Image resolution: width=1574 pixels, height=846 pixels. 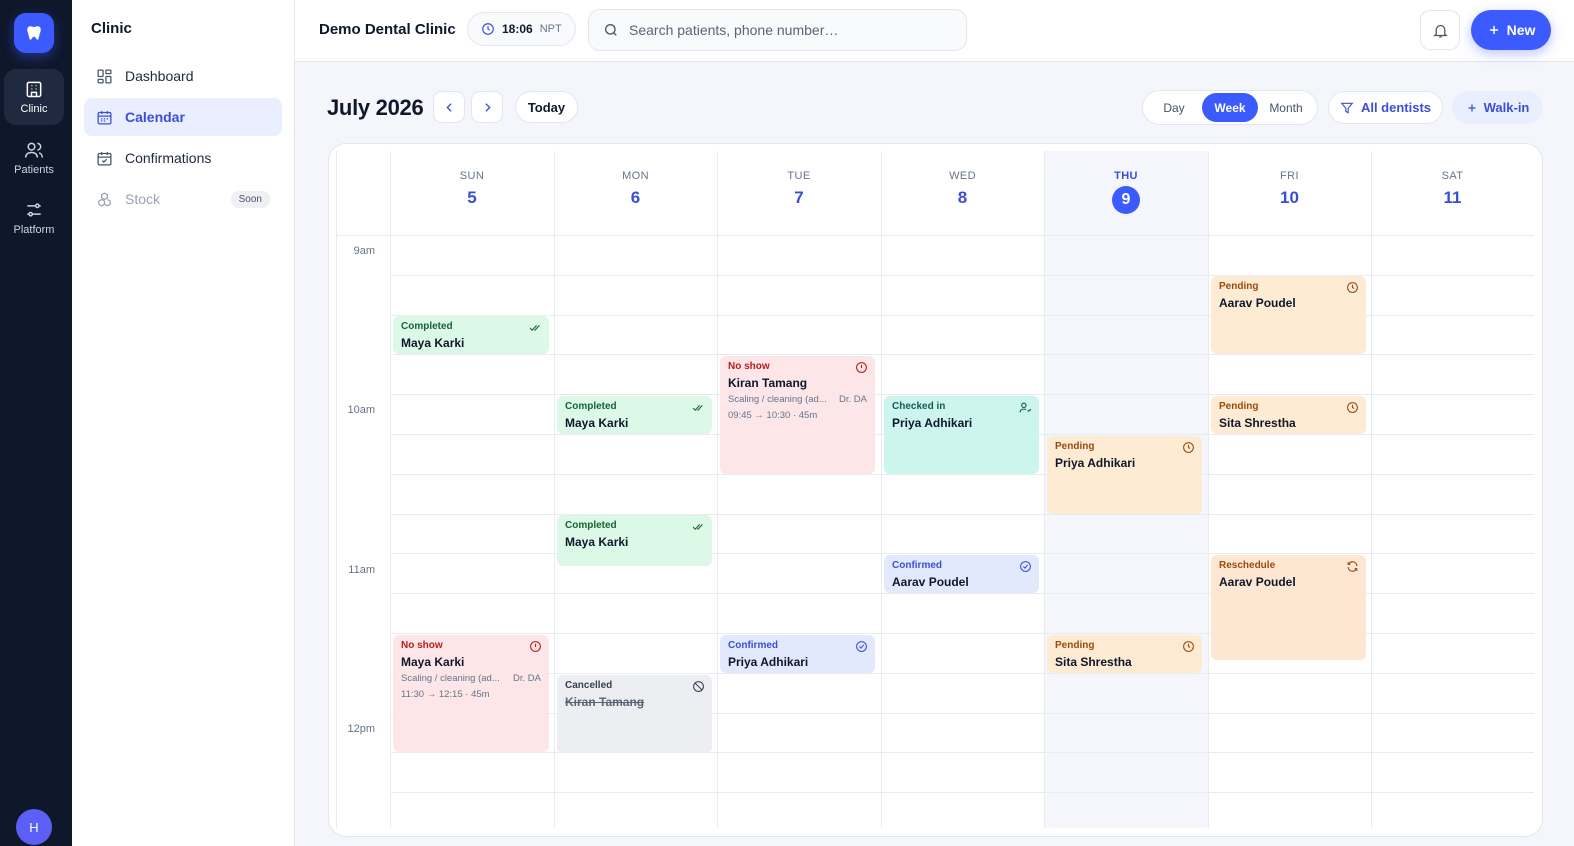 I want to click on rail-item-patients: Patients, so click(x=34, y=158).